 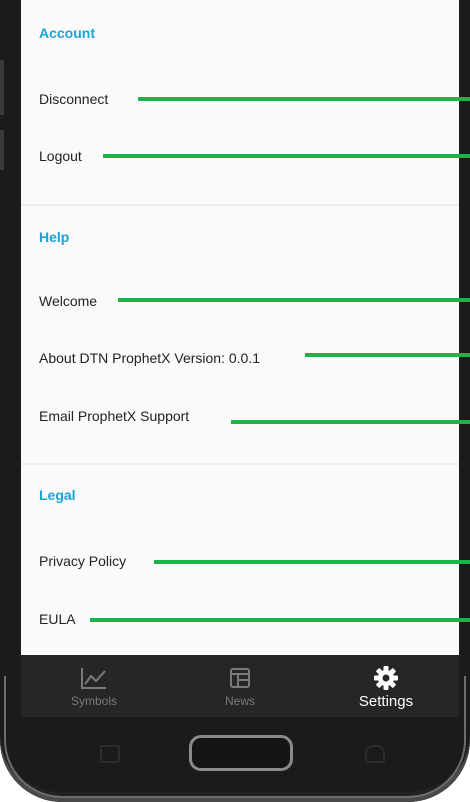 I want to click on tab-settings: Settings, so click(x=386, y=686).